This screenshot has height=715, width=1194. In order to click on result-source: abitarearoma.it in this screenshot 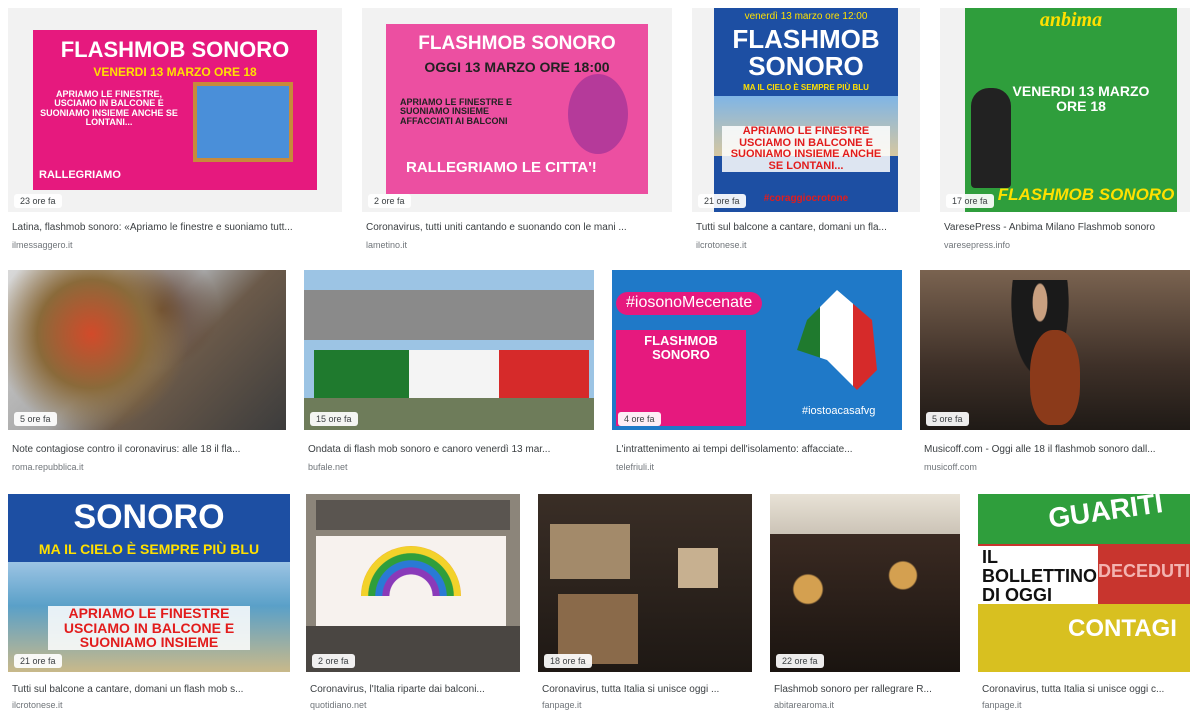, I will do `click(867, 705)`.